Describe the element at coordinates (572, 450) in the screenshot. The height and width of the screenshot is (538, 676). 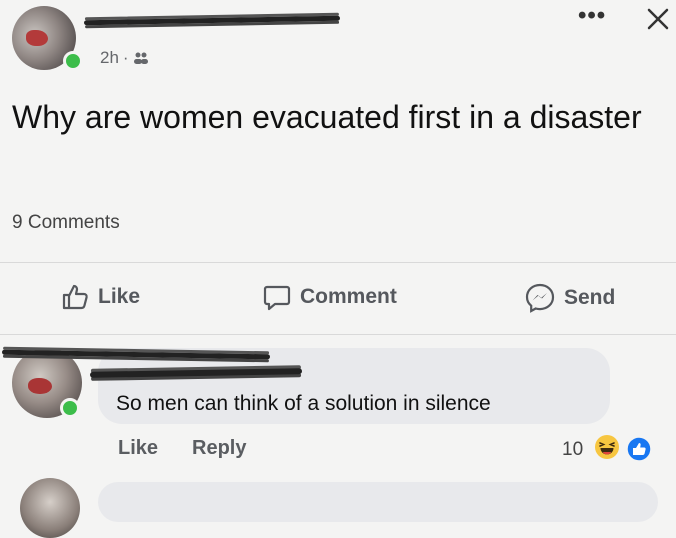
I see `reaction-count: 10` at that location.